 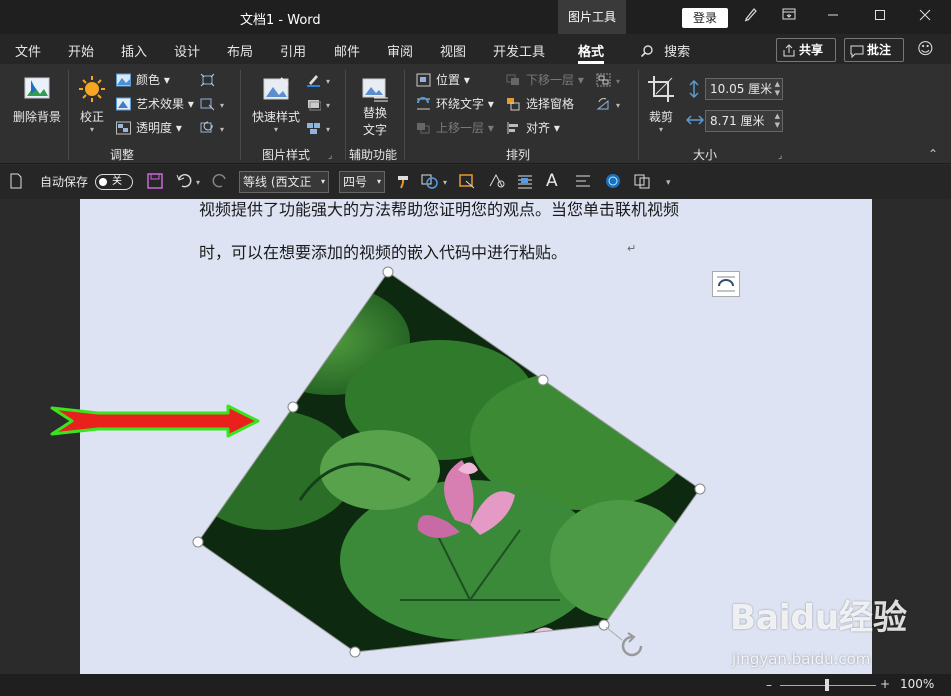 What do you see at coordinates (608, 104) in the screenshot?
I see `rotate-button: ▾` at bounding box center [608, 104].